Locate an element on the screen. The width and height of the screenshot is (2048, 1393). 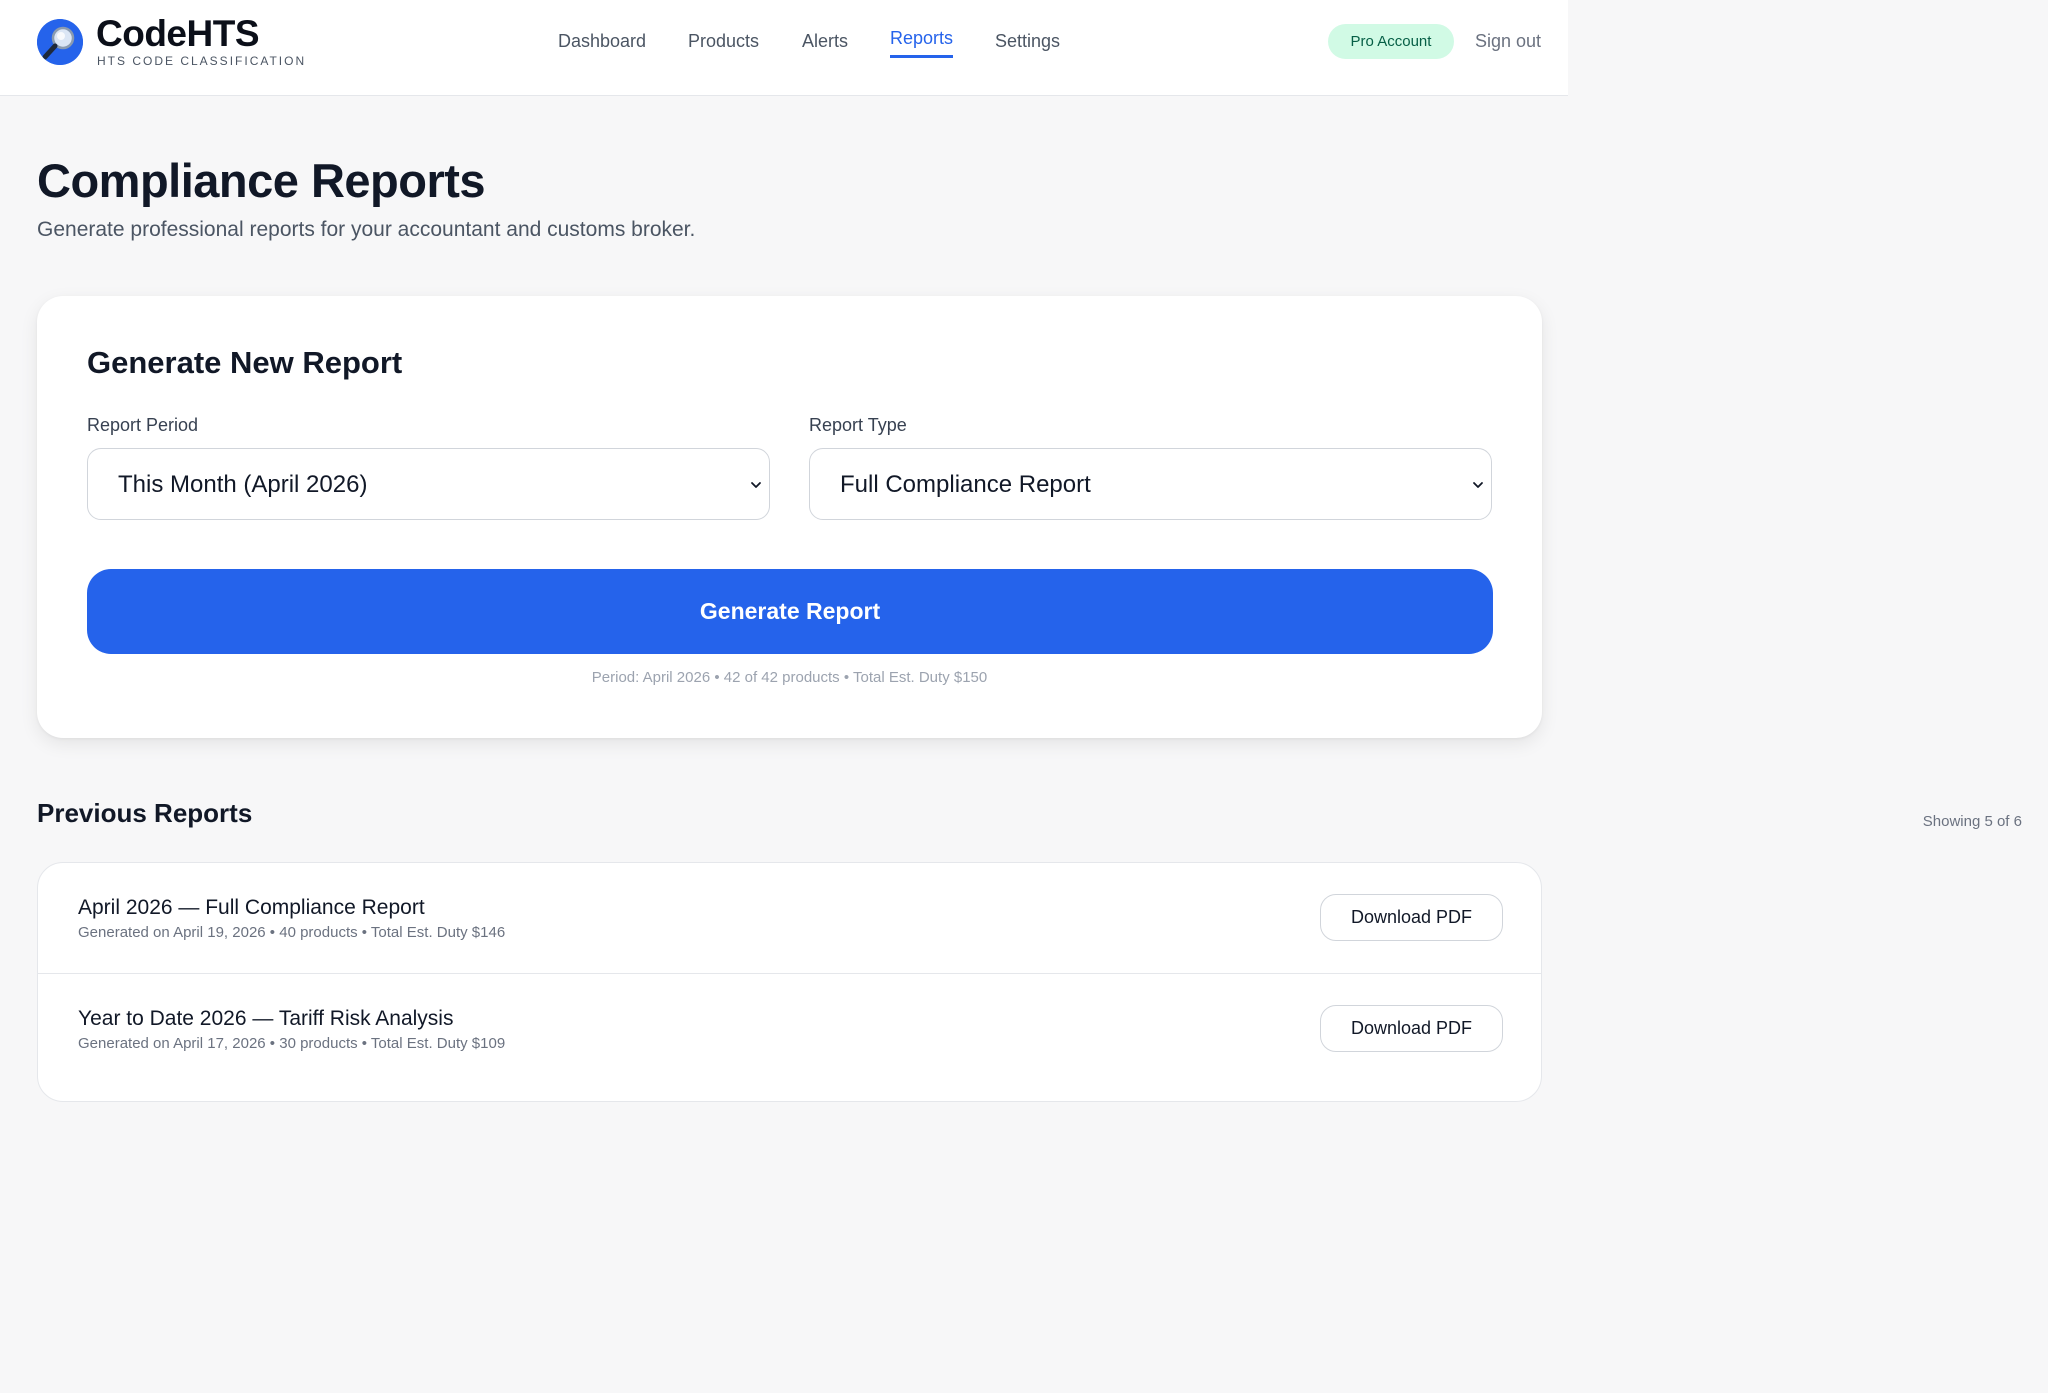
nav-item-settings: Settings is located at coordinates (1027, 41).